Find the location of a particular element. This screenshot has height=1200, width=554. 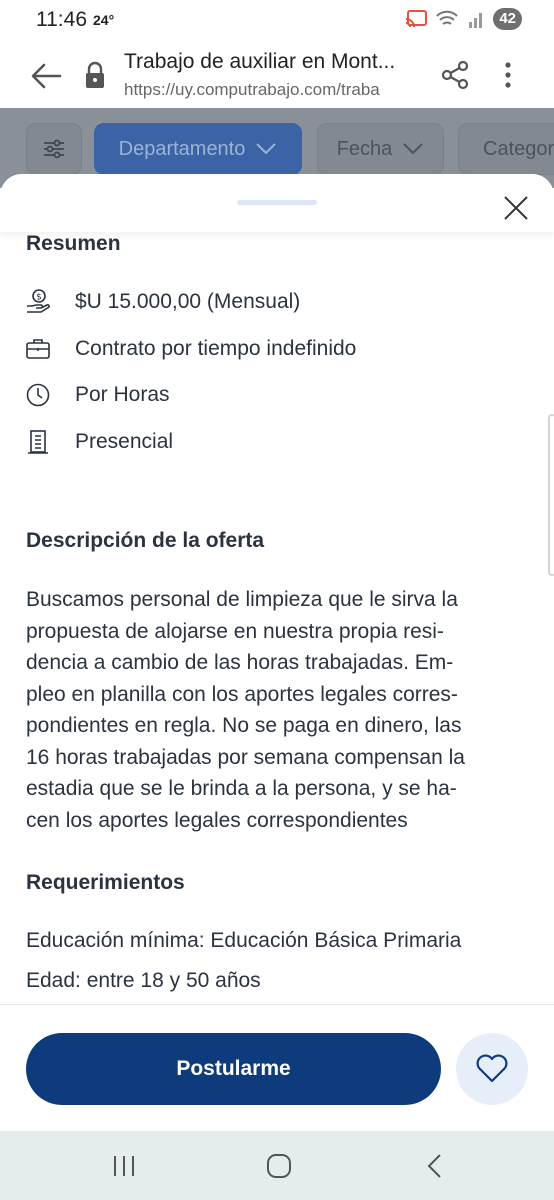

description-title: Descripción de la oferta is located at coordinates (145, 540).